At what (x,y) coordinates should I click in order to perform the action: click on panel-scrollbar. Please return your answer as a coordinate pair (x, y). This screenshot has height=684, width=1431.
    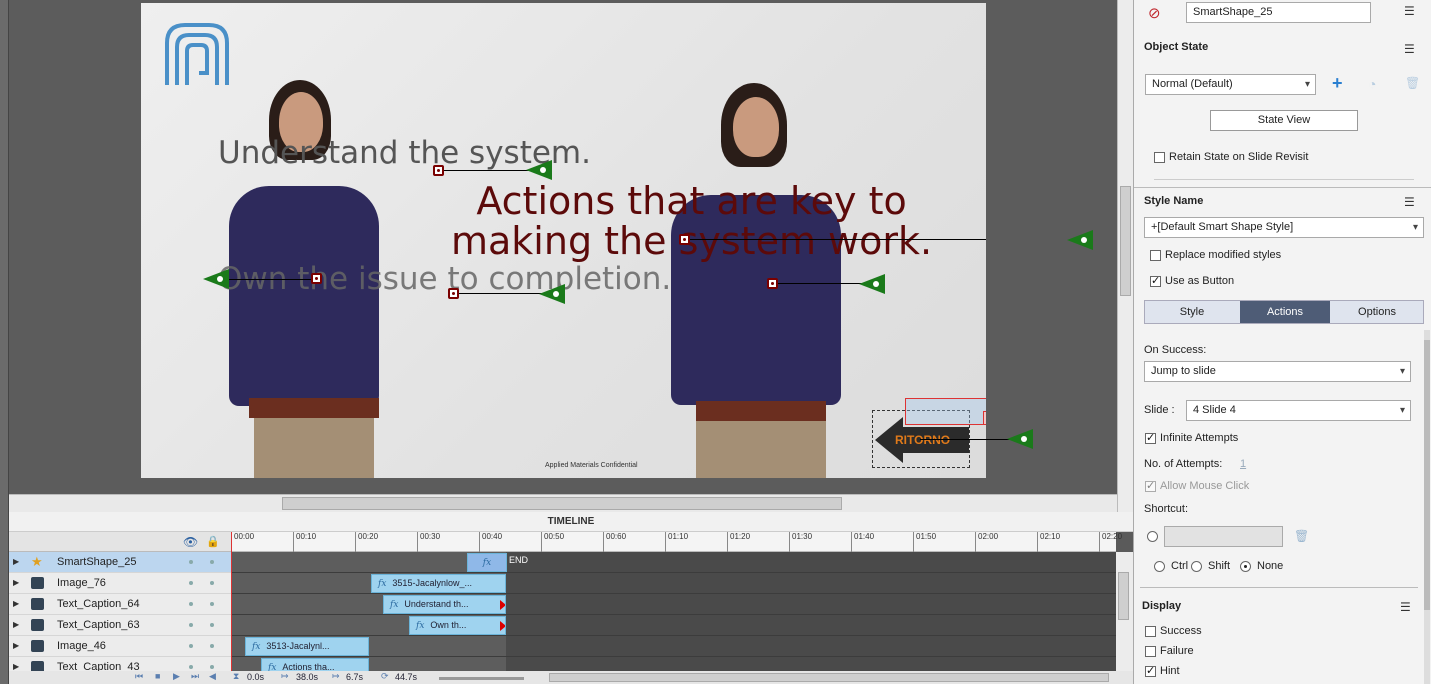
    Looking at the image, I should click on (1427, 507).